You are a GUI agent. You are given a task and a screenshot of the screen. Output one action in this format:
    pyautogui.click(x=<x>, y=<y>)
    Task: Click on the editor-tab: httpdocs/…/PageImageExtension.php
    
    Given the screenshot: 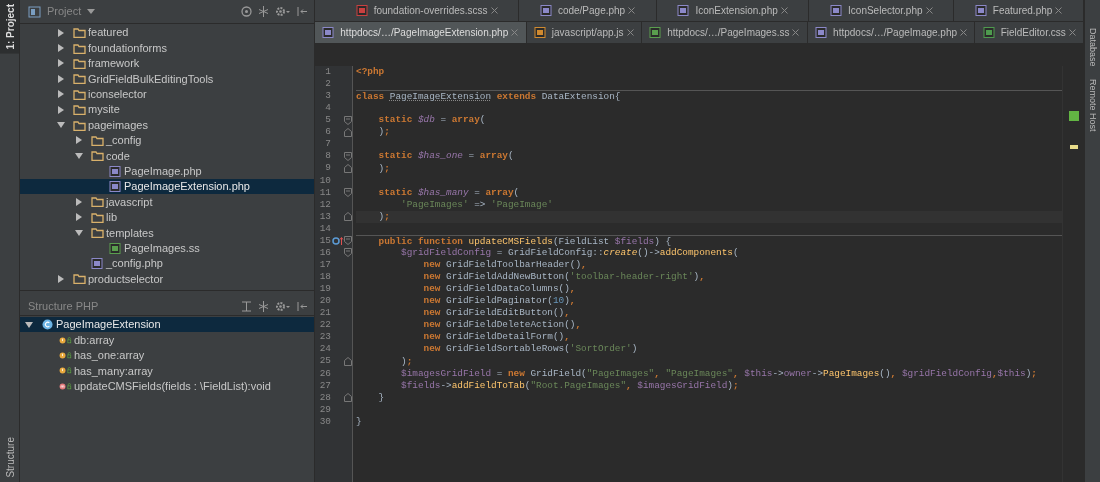 What is the action you would take?
    pyautogui.click(x=421, y=32)
    